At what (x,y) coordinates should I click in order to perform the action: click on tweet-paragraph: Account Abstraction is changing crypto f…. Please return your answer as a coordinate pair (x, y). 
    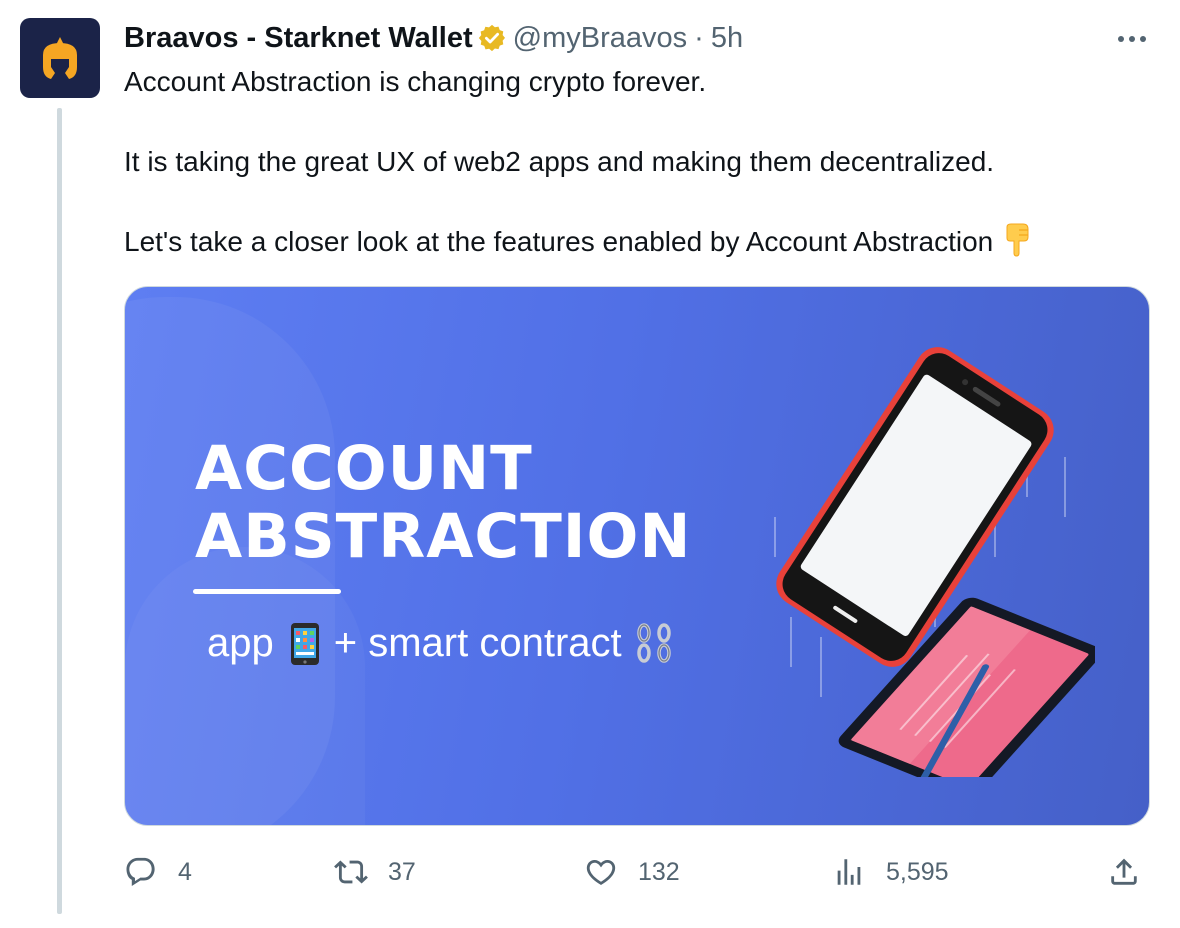
    Looking at the image, I should click on (415, 81).